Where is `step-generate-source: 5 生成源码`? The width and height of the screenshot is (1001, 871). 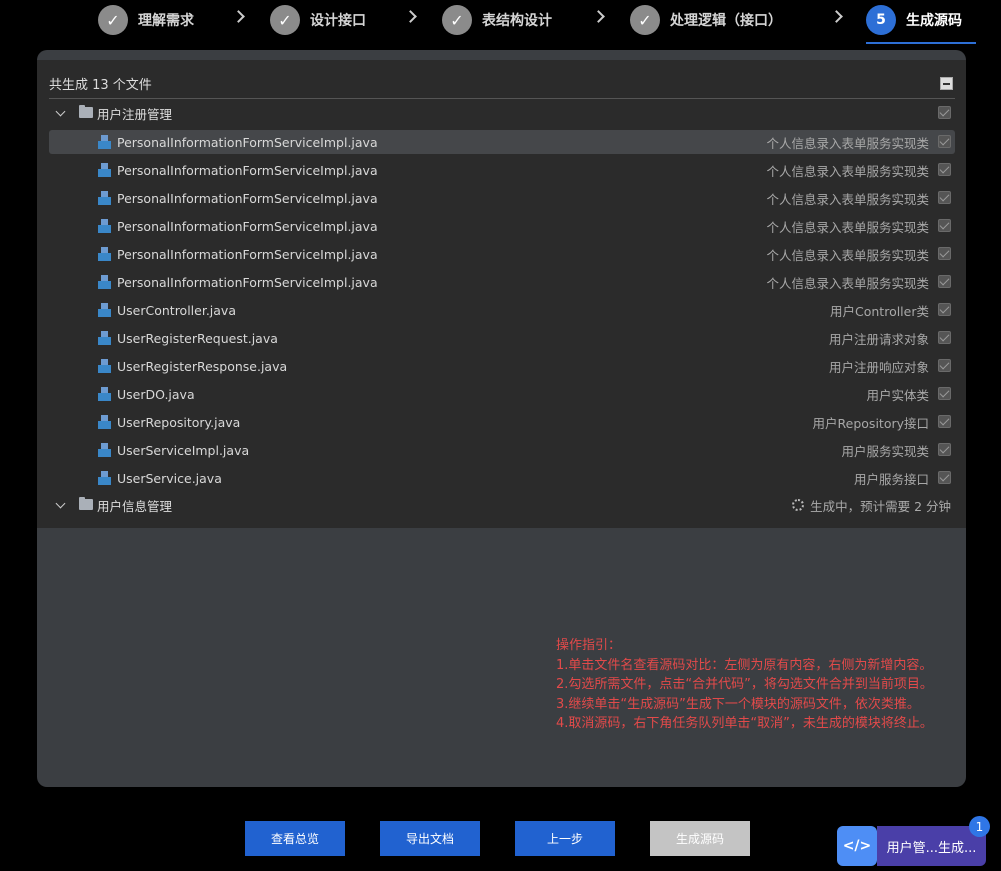
step-generate-source: 5 生成源码 is located at coordinates (914, 20).